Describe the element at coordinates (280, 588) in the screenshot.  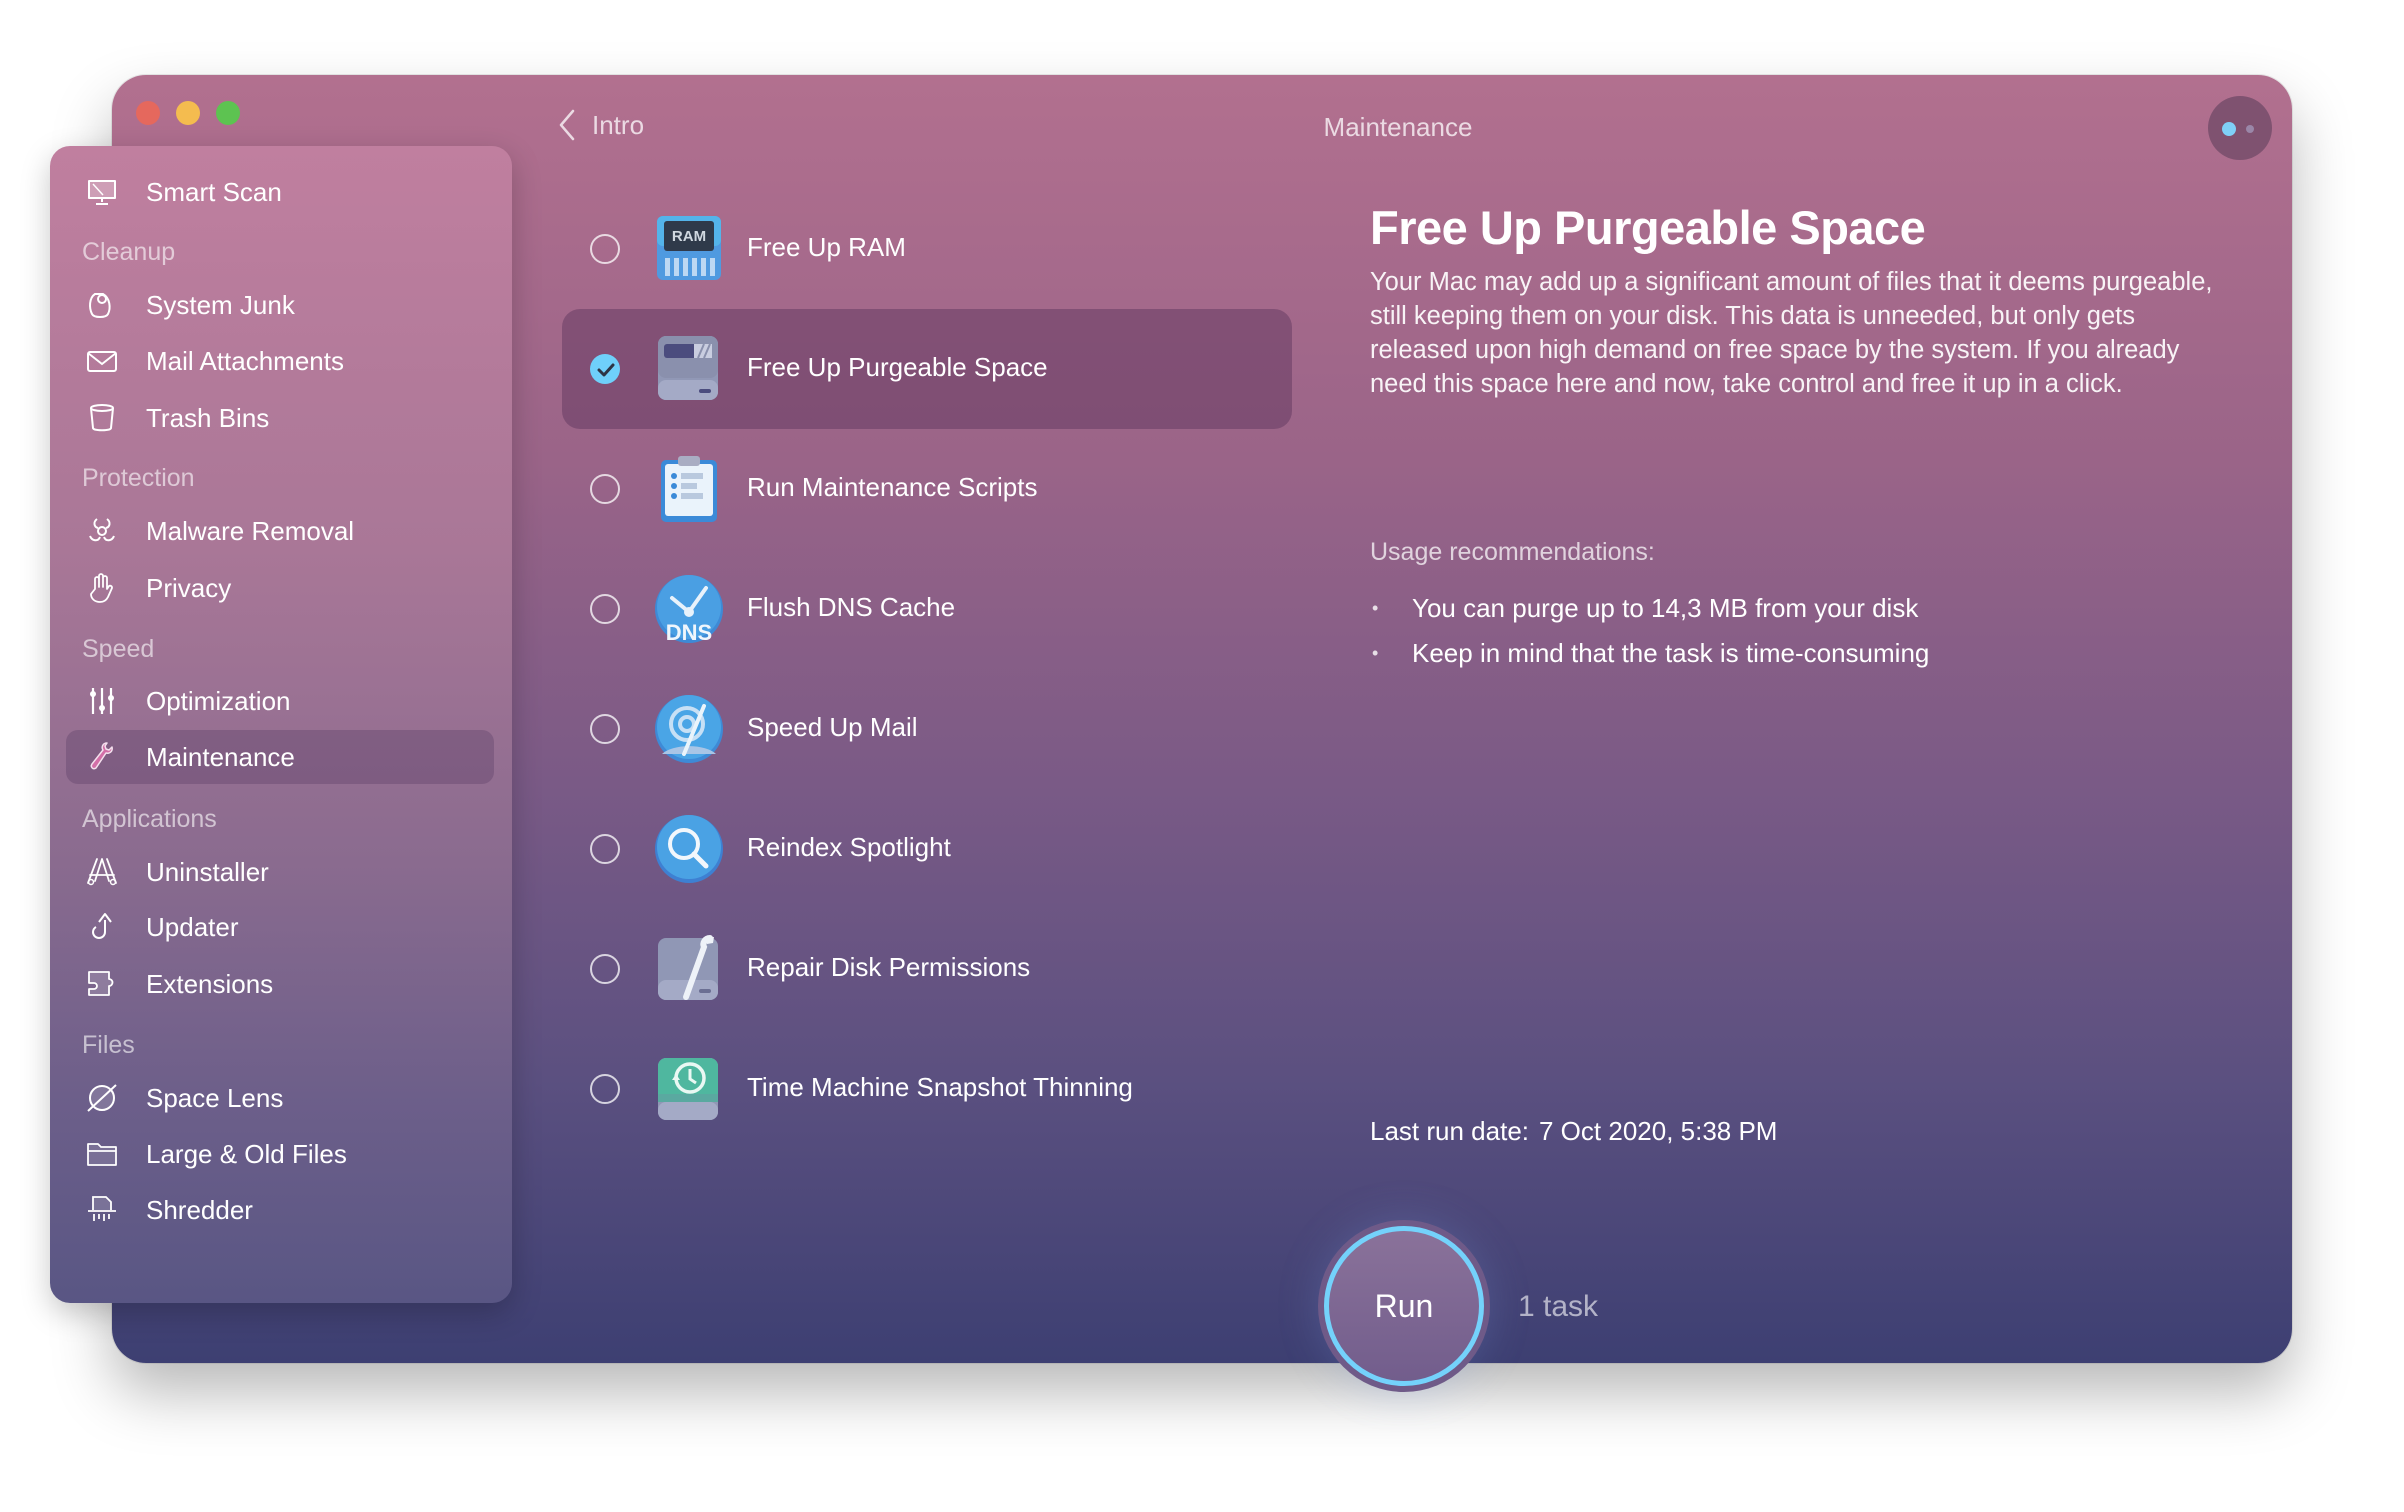
I see `sidebar-item-privacy: Privacy` at that location.